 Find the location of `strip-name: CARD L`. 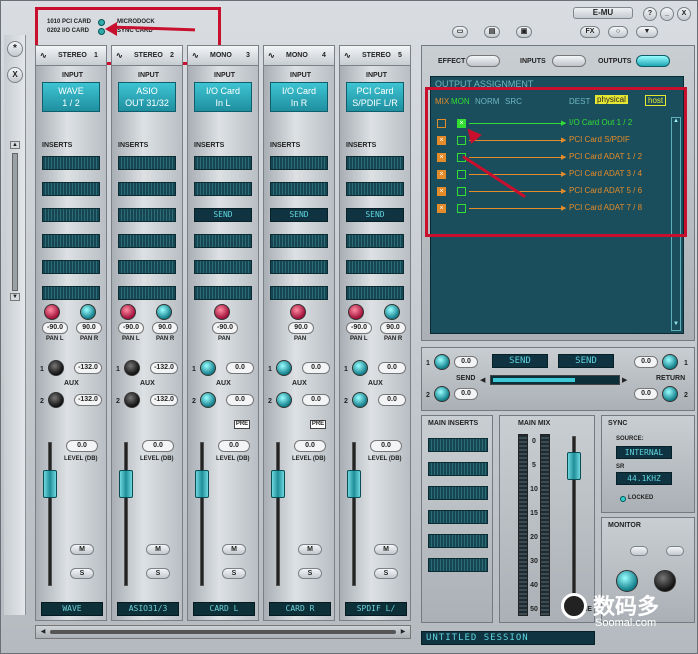

strip-name: CARD L is located at coordinates (224, 609).